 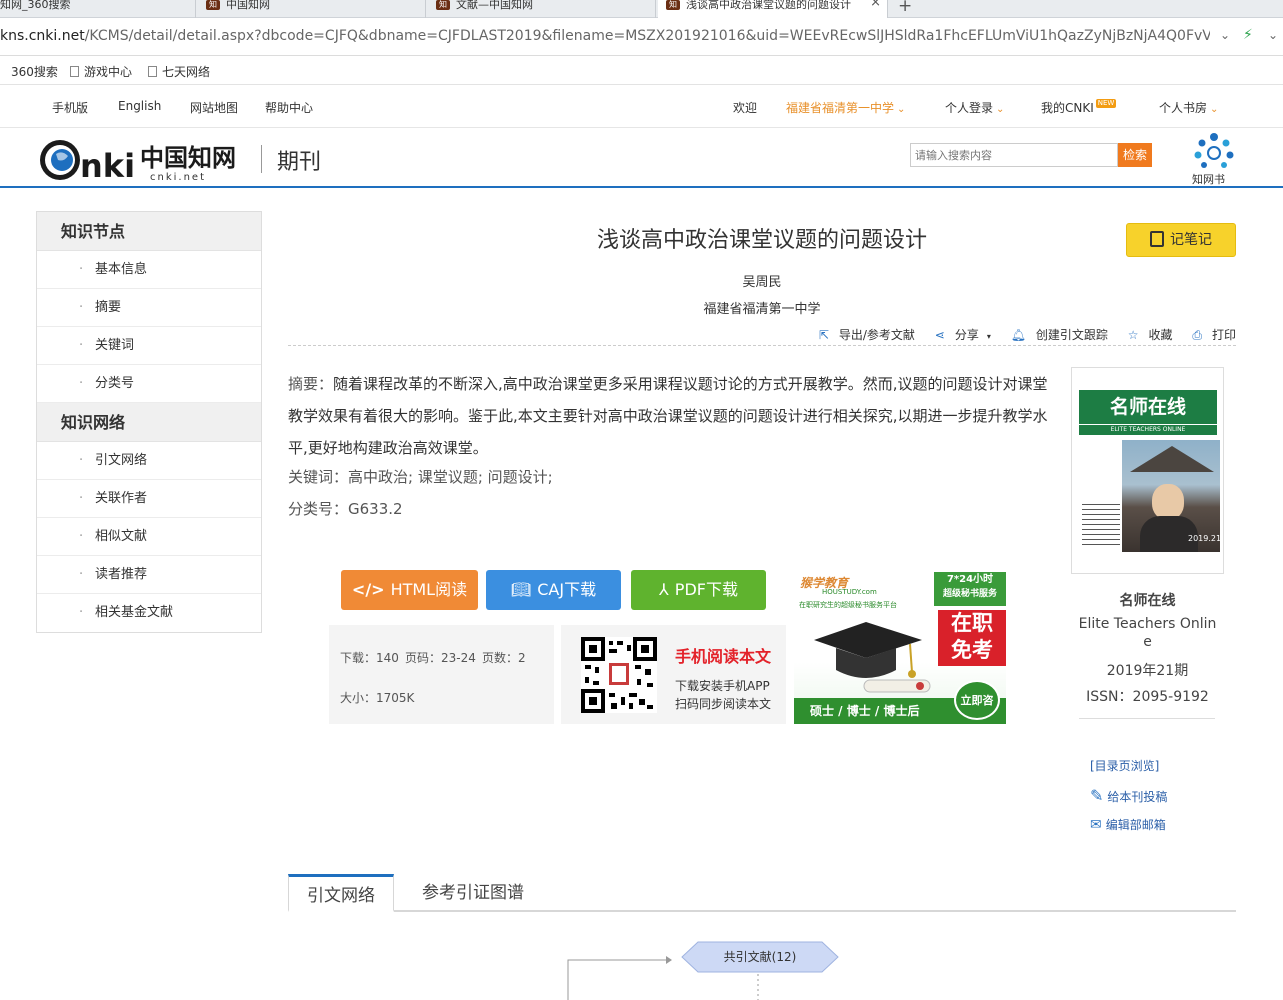 I want to click on take-note-button: 记笔记, so click(x=1181, y=240).